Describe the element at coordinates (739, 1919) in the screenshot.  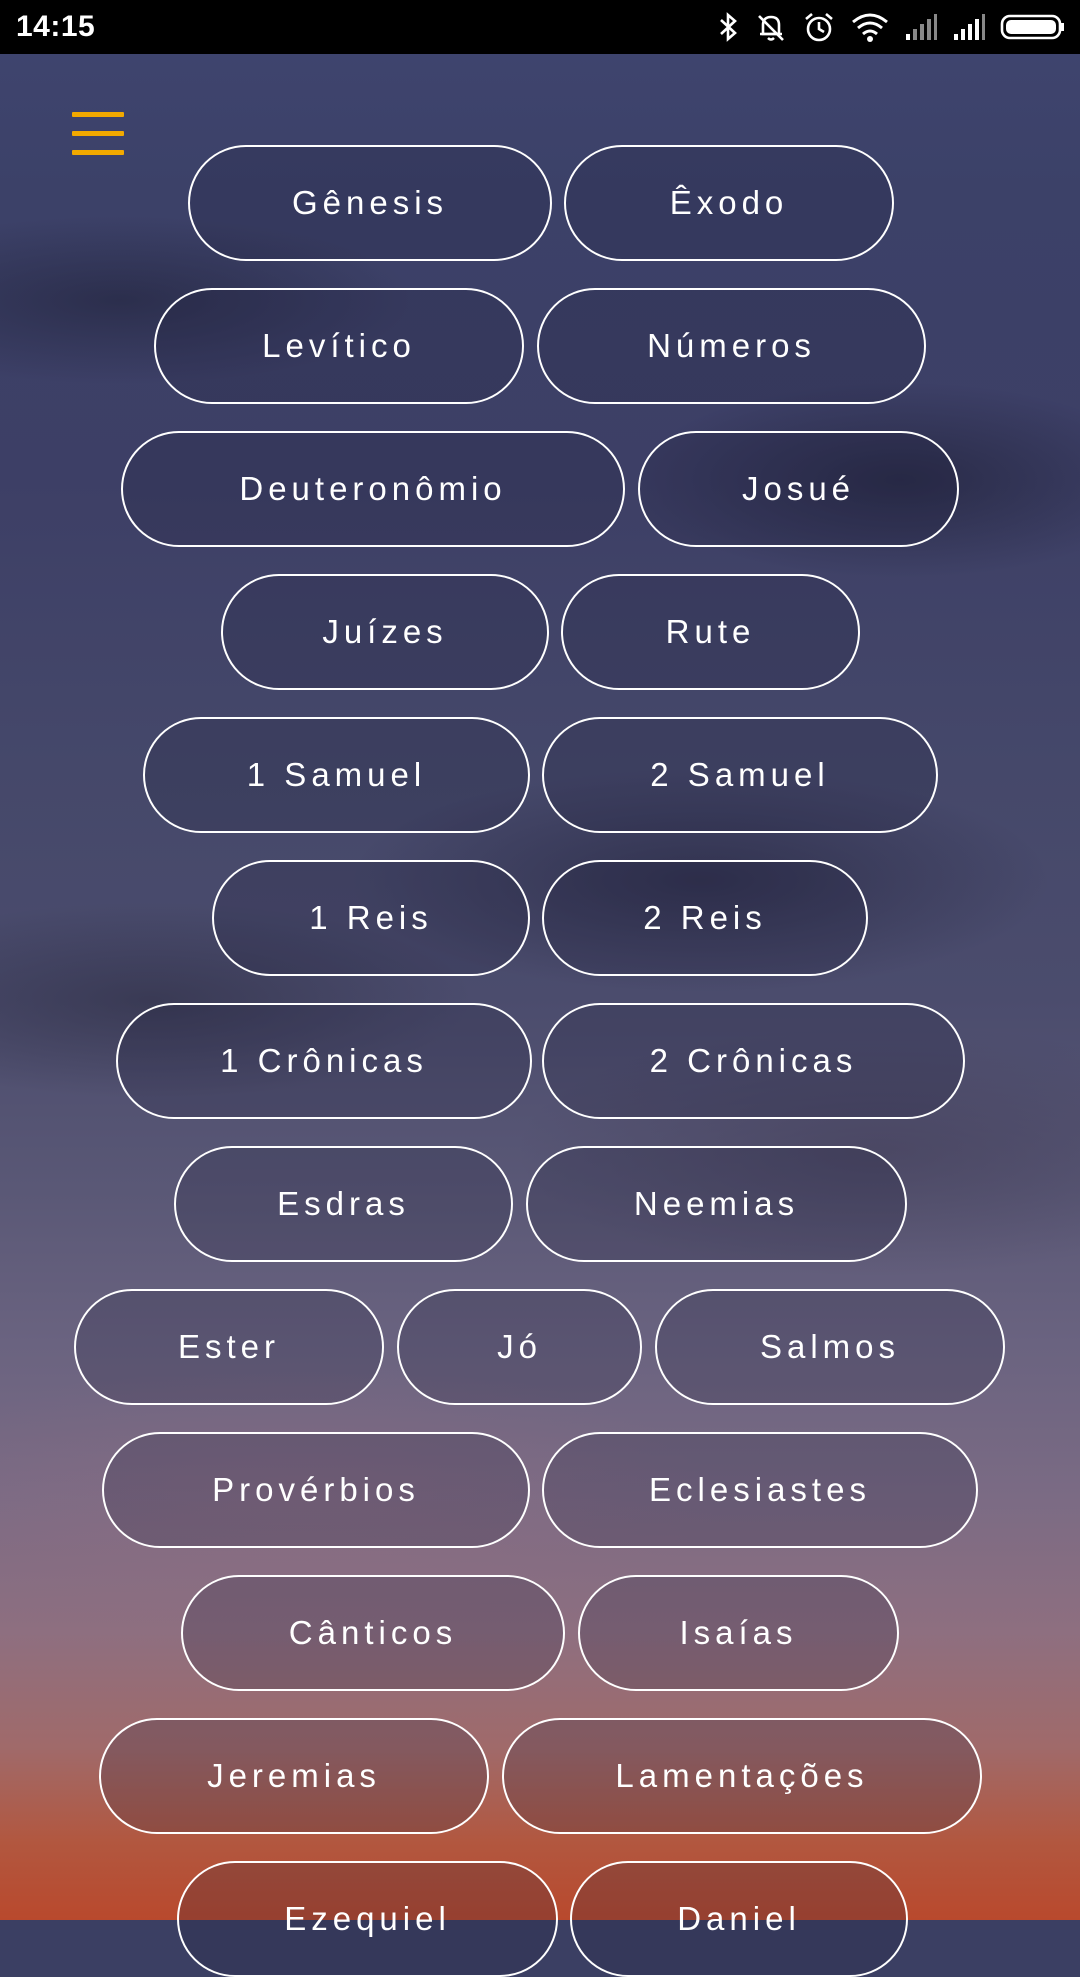
I see `book-button: Daniel` at that location.